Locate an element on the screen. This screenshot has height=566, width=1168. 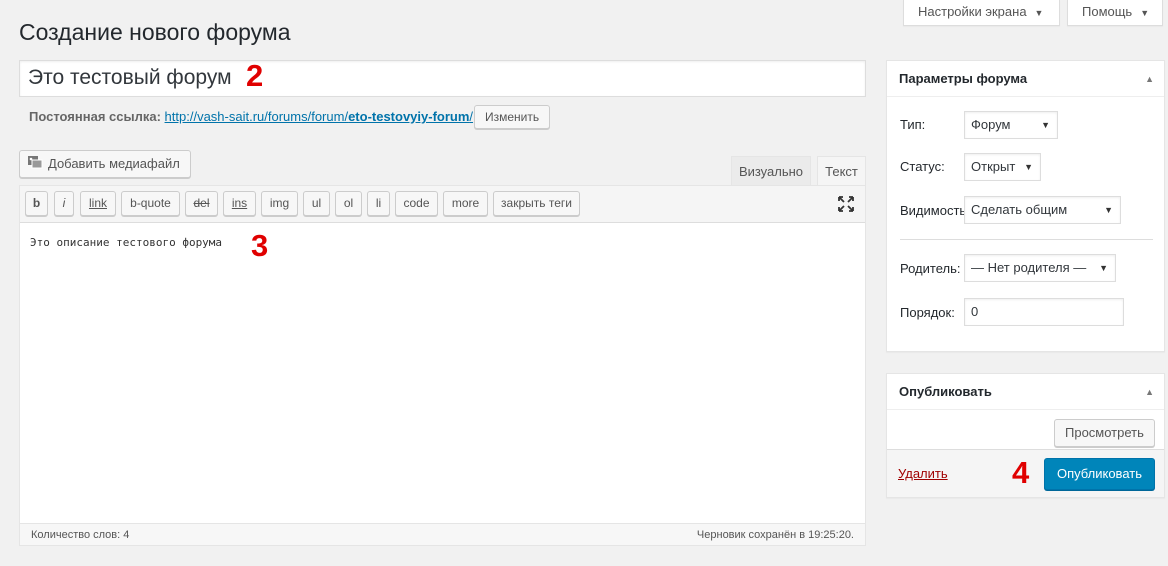
help-label: Помощь is located at coordinates (1107, 11).